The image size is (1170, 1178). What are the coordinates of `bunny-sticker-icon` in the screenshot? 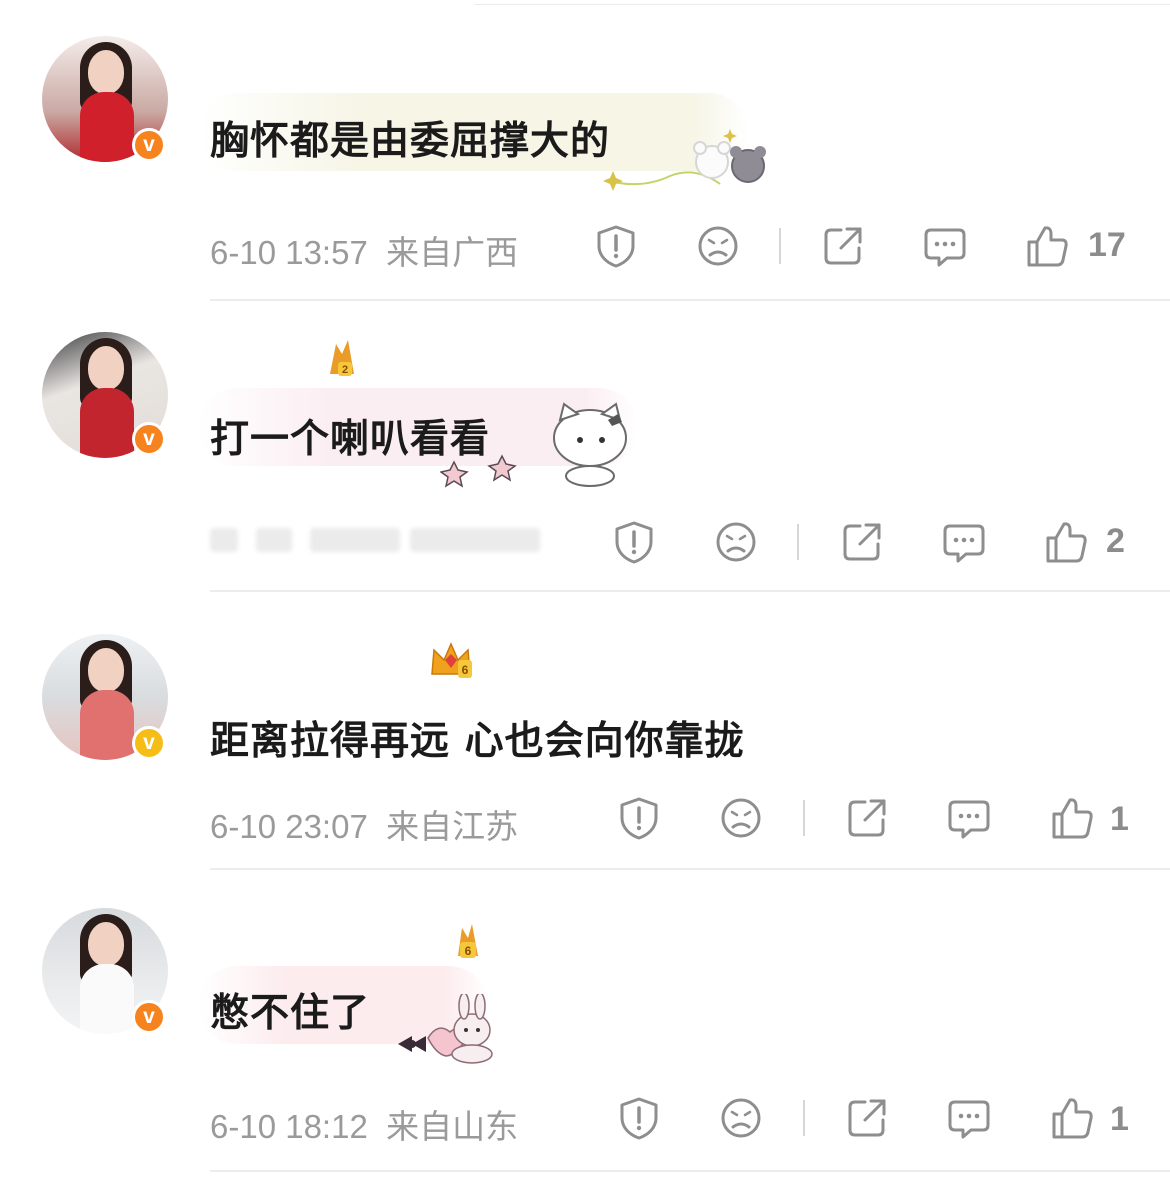 It's located at (445, 1029).